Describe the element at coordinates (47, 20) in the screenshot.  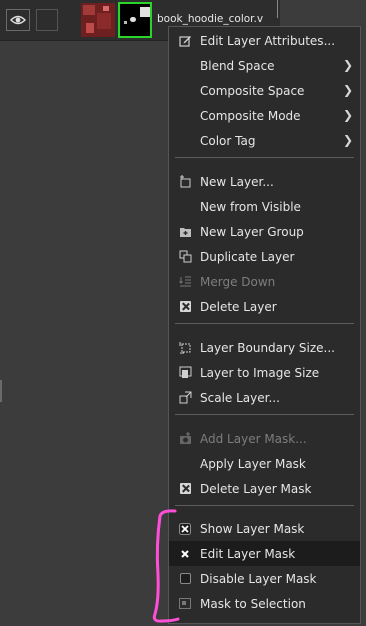
I see `link-toggle` at that location.